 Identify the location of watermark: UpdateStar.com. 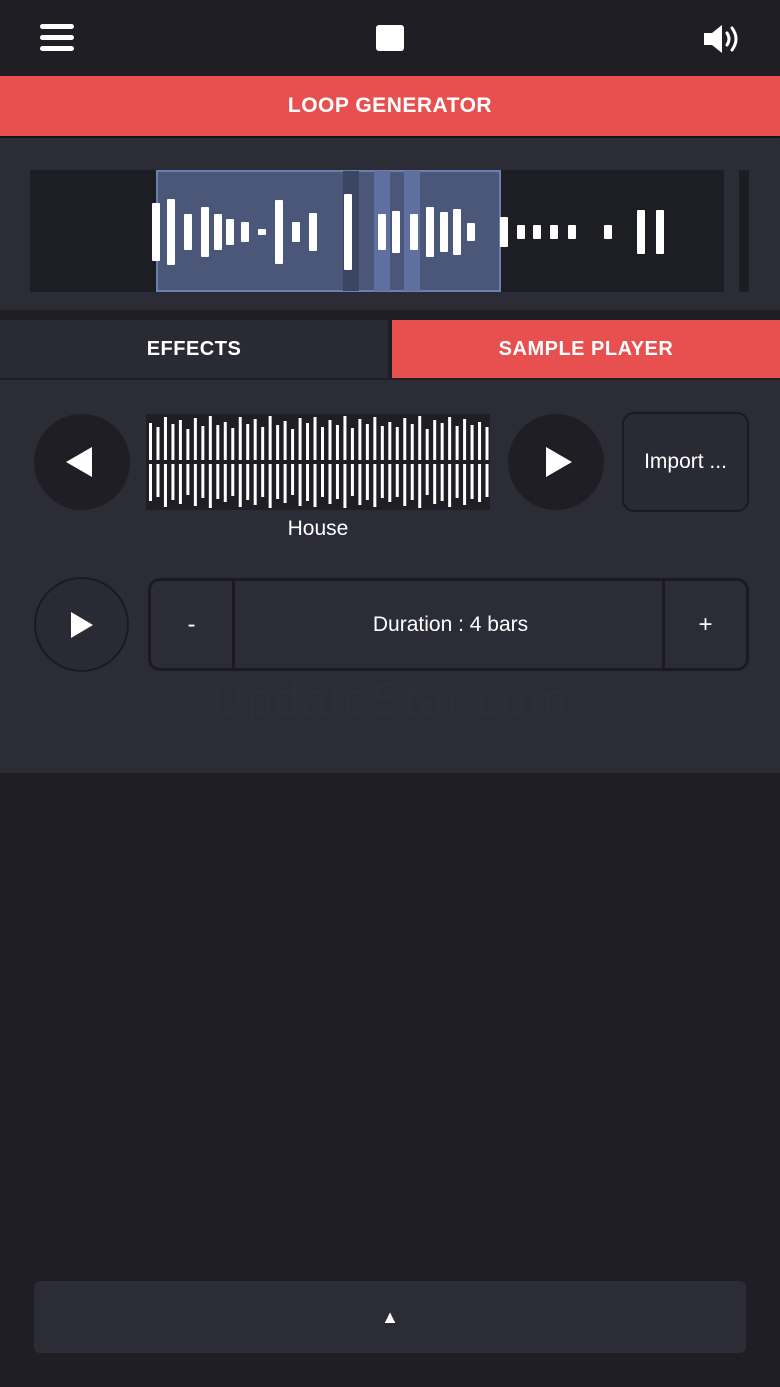
(390, 699).